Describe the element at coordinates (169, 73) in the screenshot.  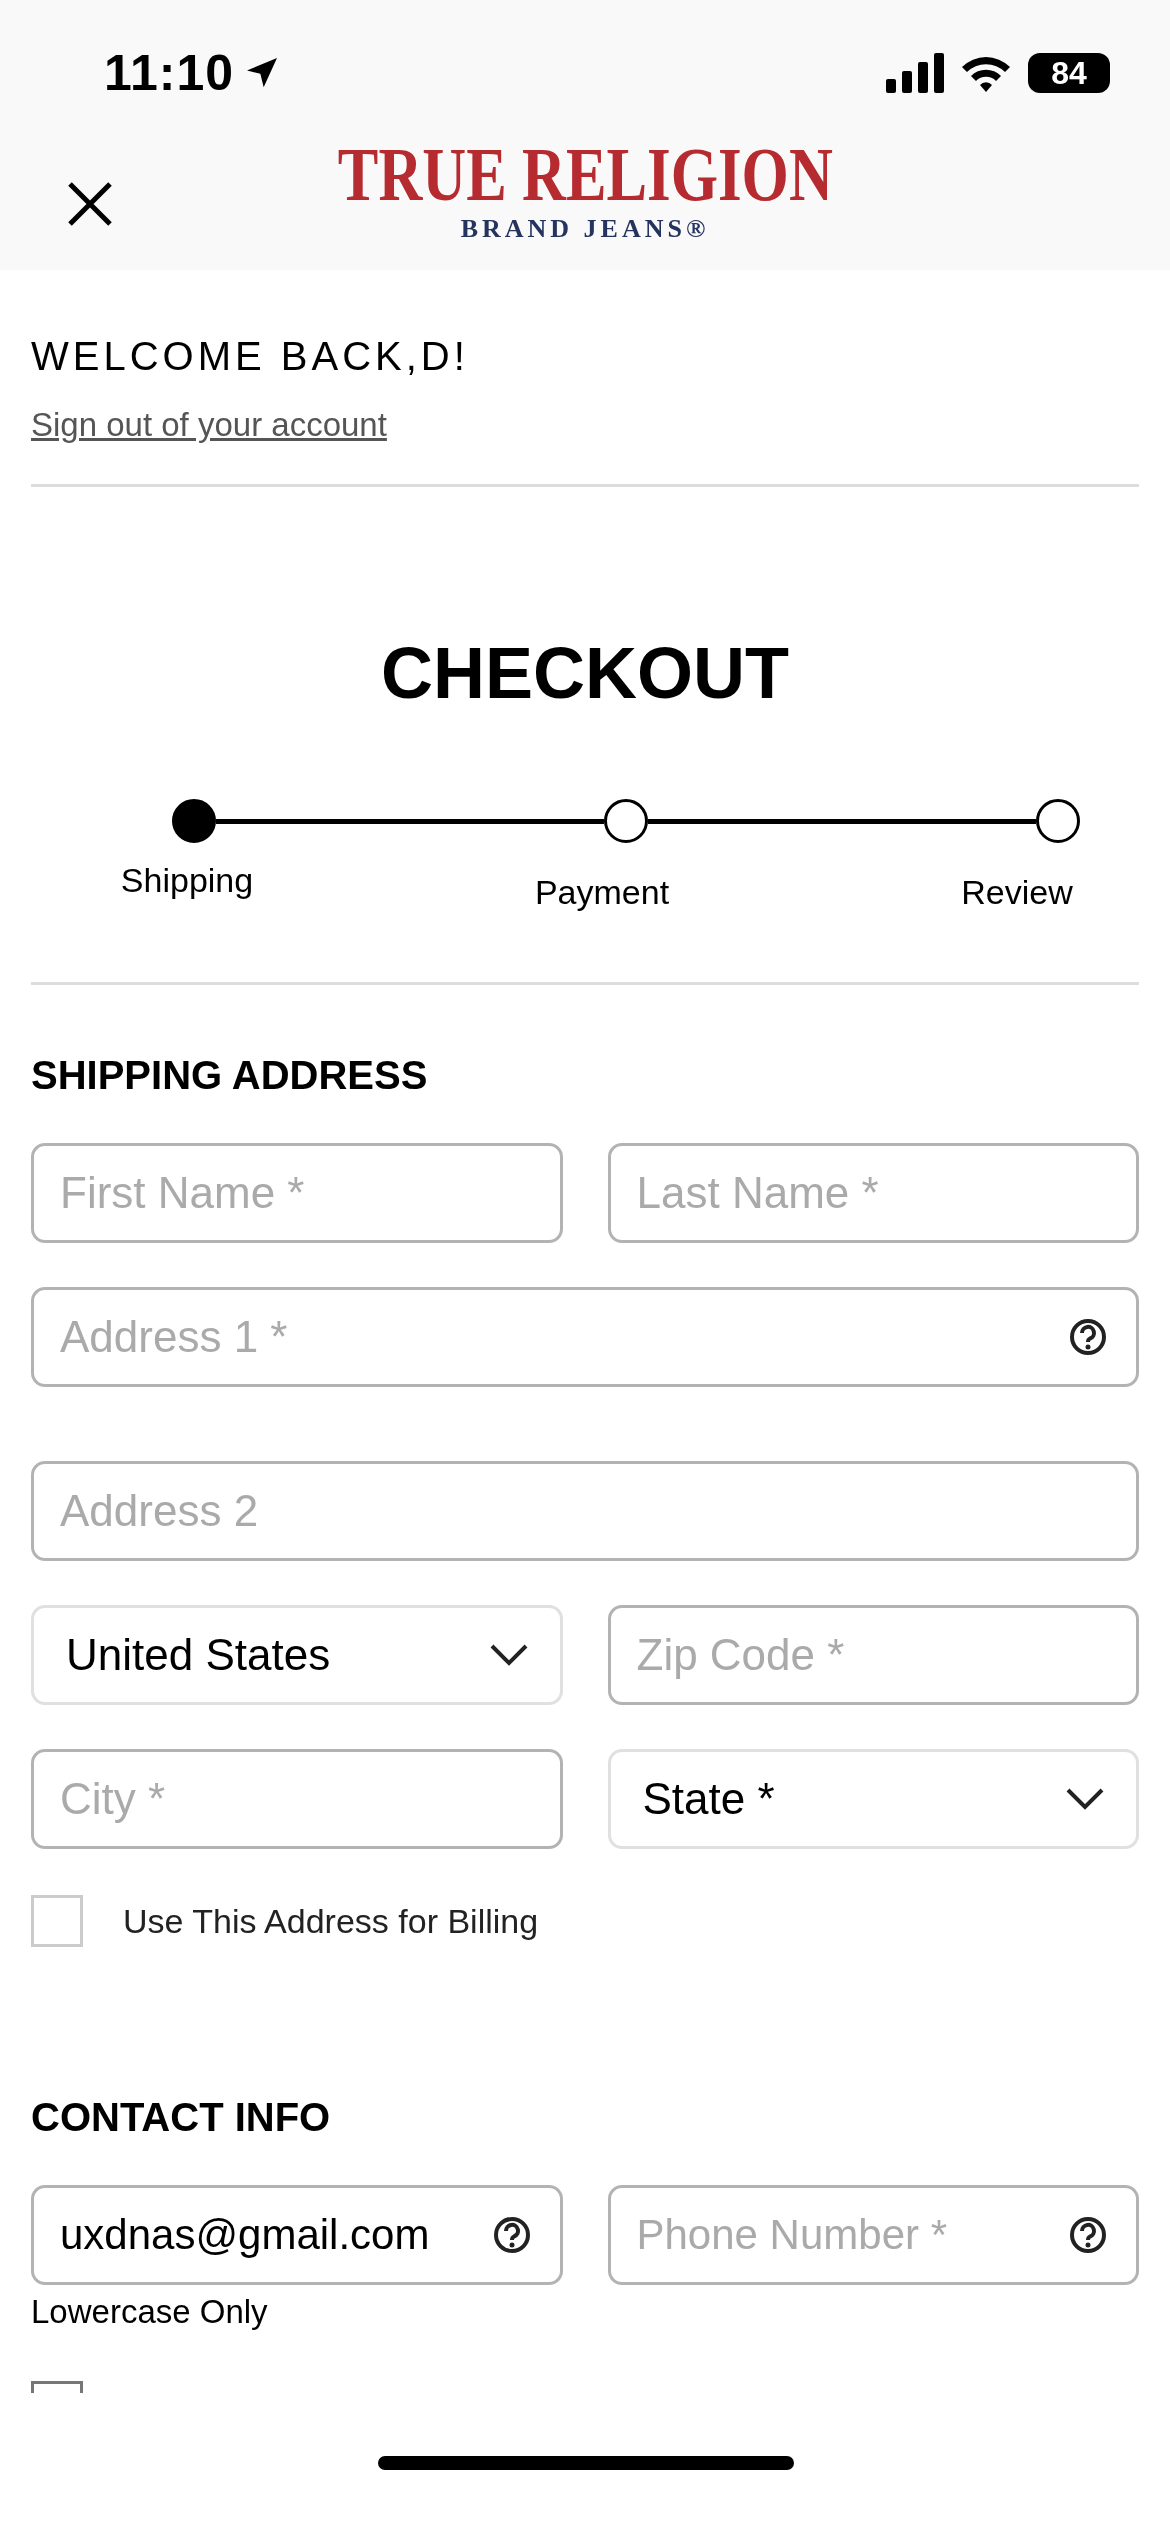
I see `clock: 11:10` at that location.